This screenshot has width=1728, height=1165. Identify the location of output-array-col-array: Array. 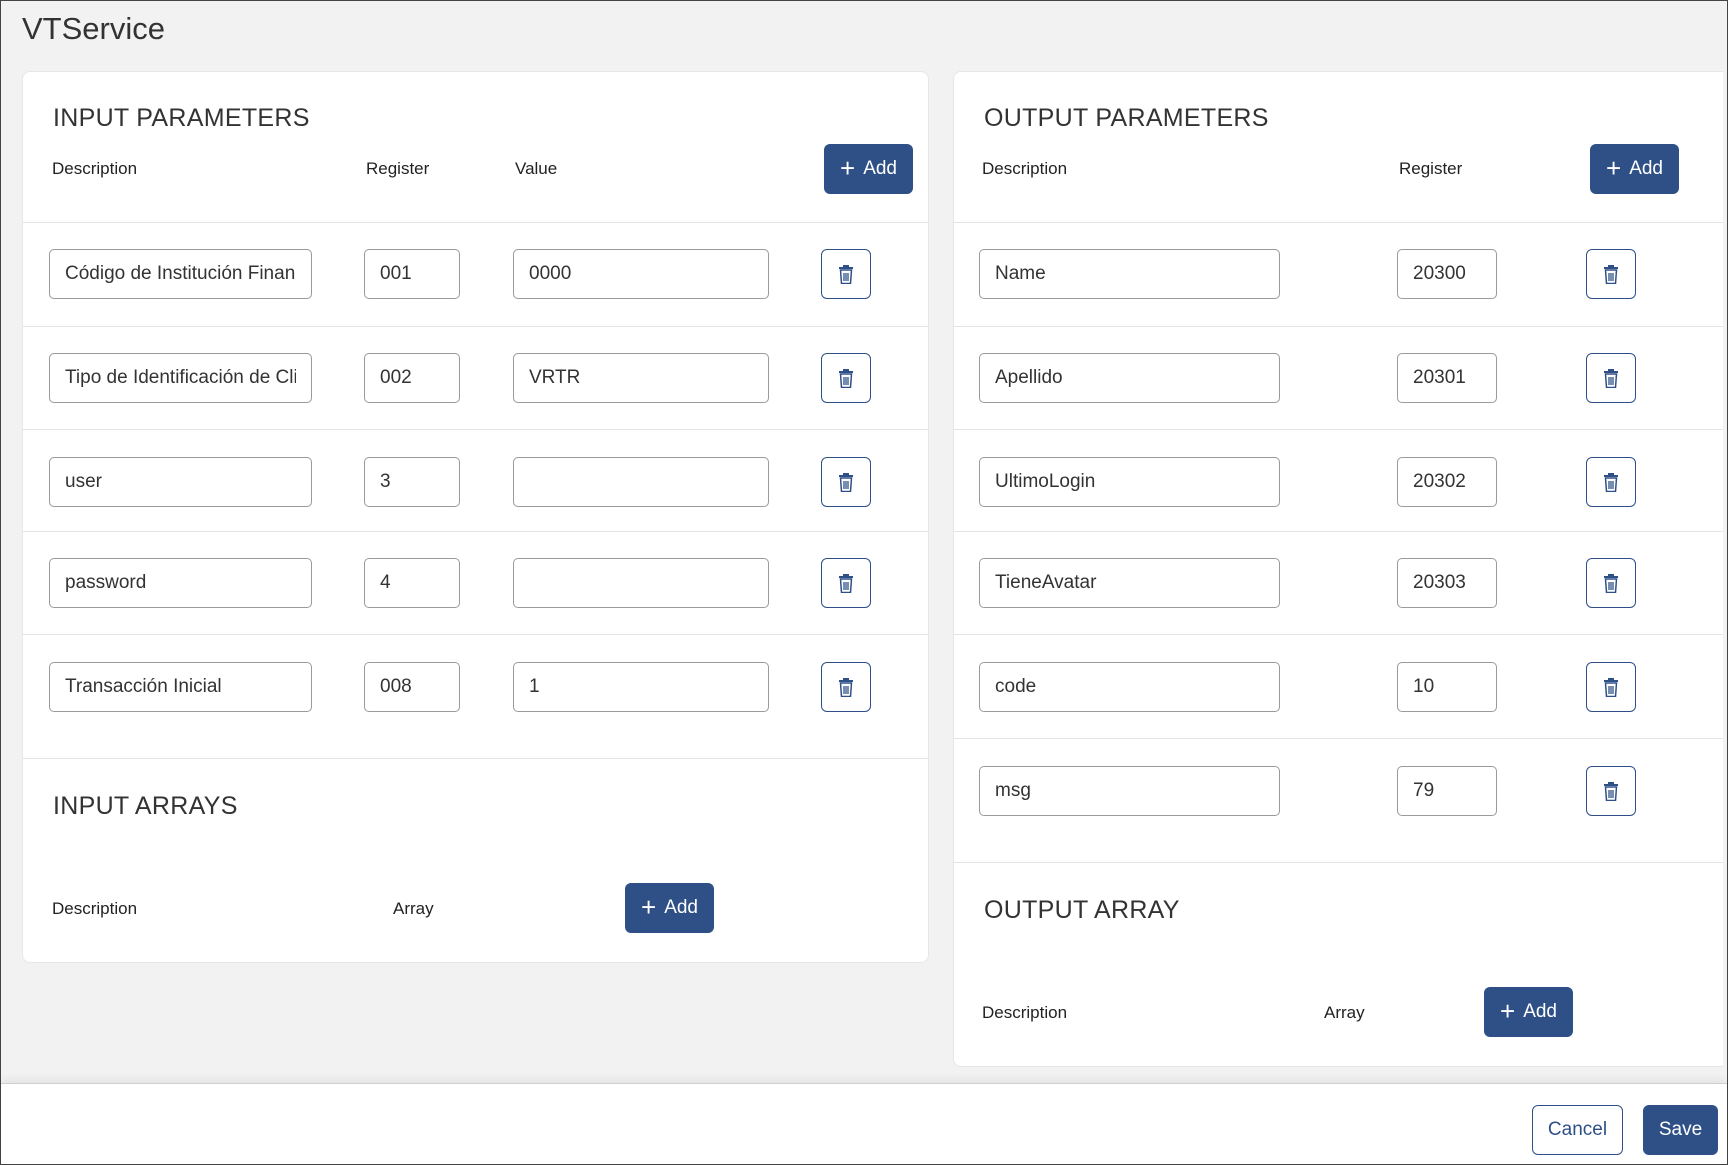
(1344, 1012).